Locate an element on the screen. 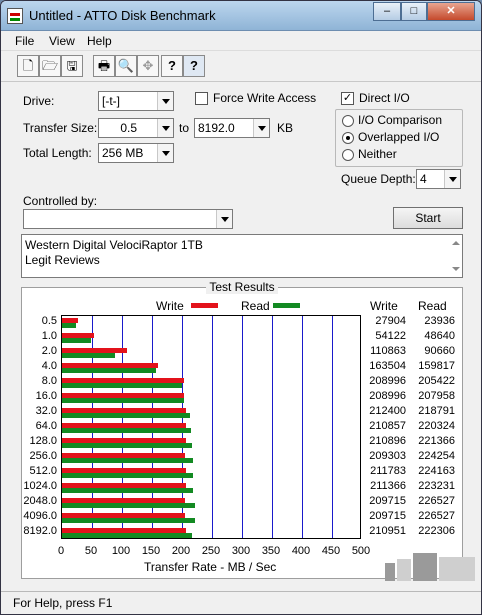 This screenshot has width=482, height=615. drive-value: [-t-] is located at coordinates (111, 101).